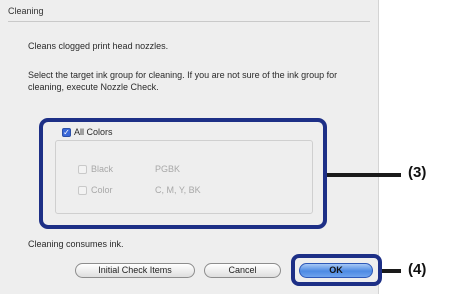 This screenshot has width=451, height=294. Describe the element at coordinates (26, 11) in the screenshot. I see `dialog-title: Cleaning` at that location.